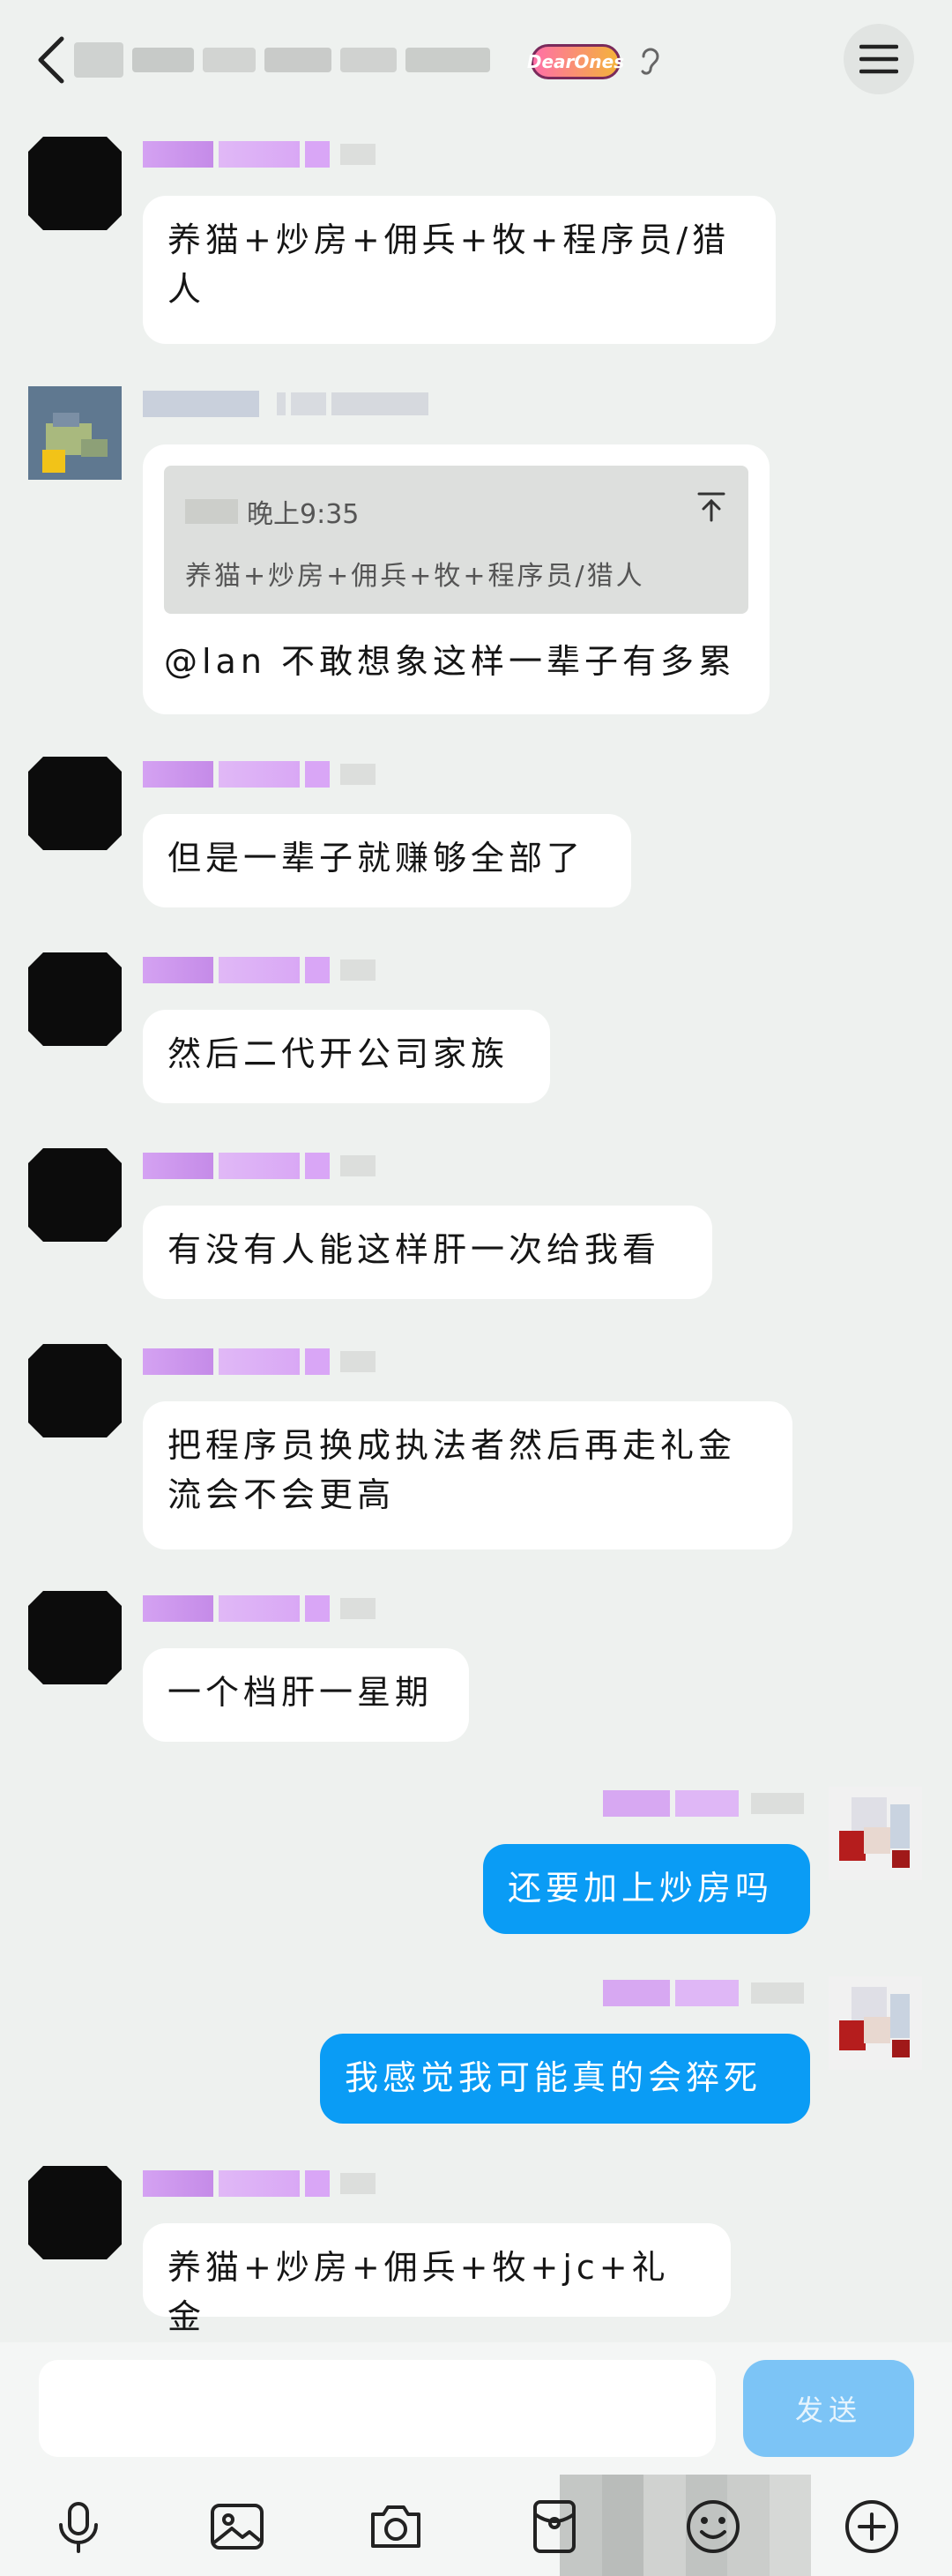 The image size is (952, 2576). Describe the element at coordinates (554, 2527) in the screenshot. I see `red-packet-icon` at that location.